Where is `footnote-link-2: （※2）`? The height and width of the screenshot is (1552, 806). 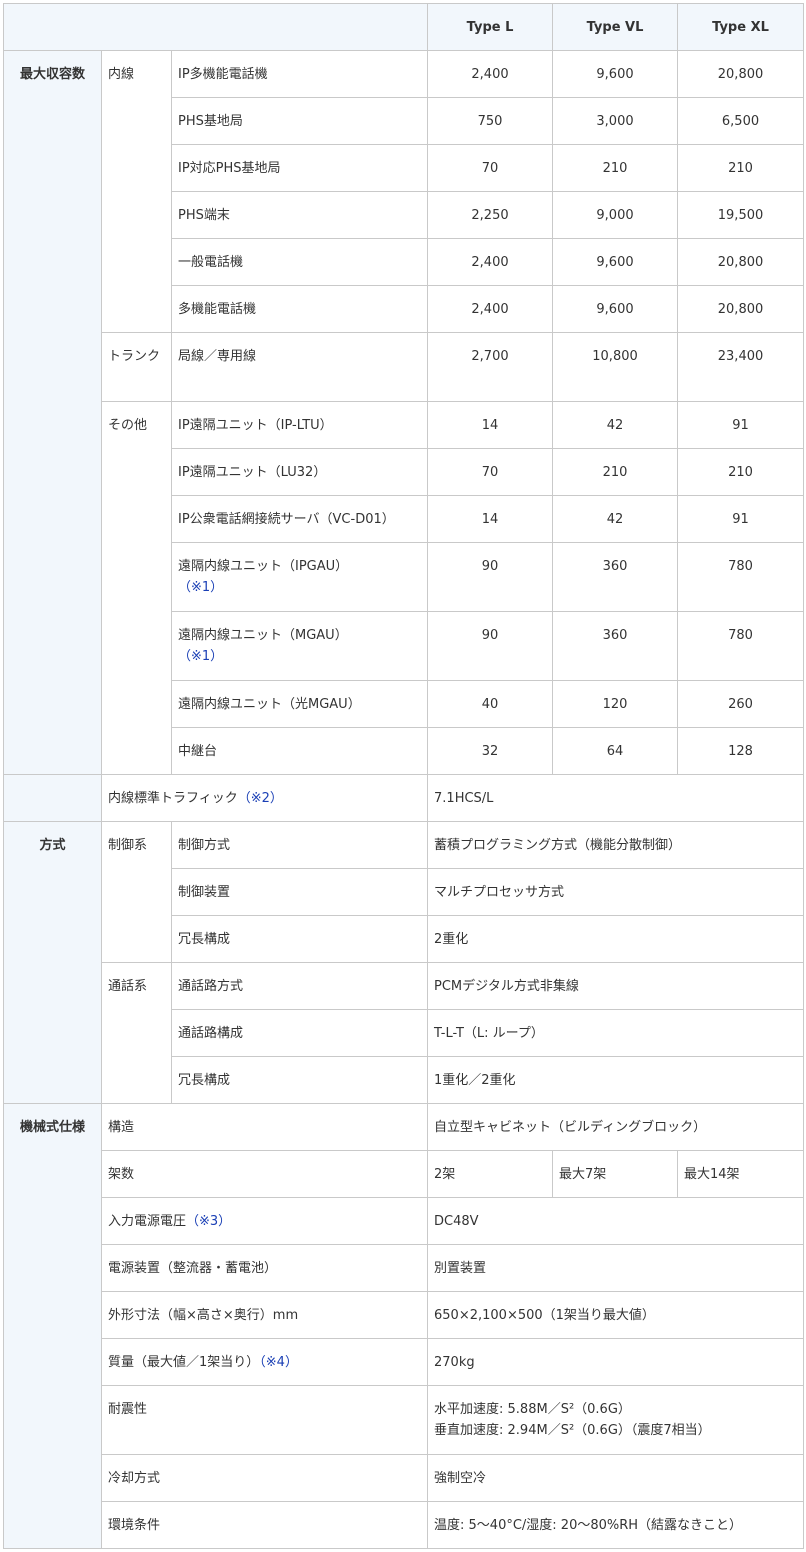
footnote-link-2: （※2） is located at coordinates (260, 798).